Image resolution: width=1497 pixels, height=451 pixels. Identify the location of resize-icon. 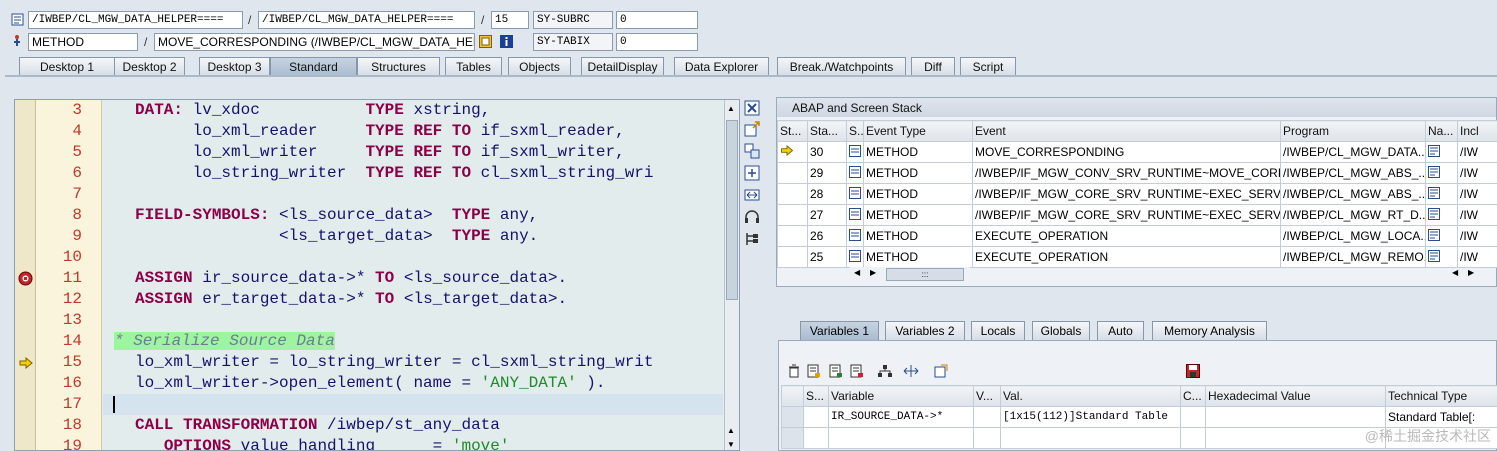
(752, 195).